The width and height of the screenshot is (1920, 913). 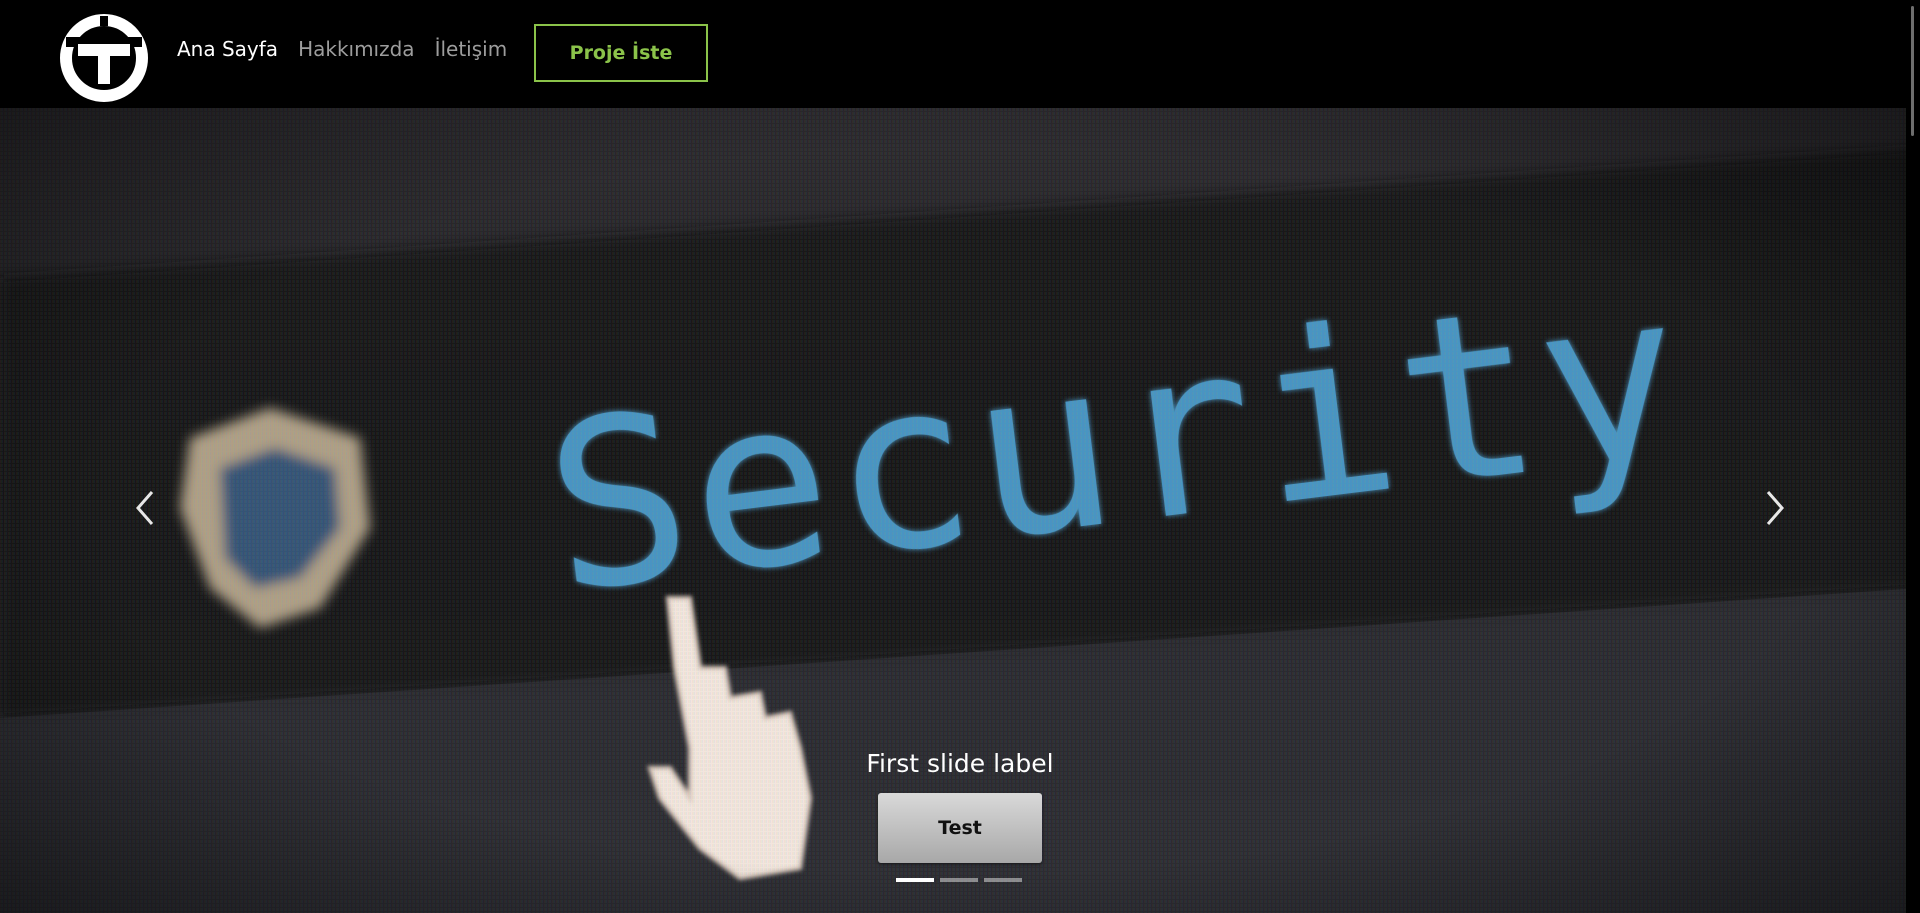 I want to click on request-project-button: Proje İste, so click(x=621, y=53).